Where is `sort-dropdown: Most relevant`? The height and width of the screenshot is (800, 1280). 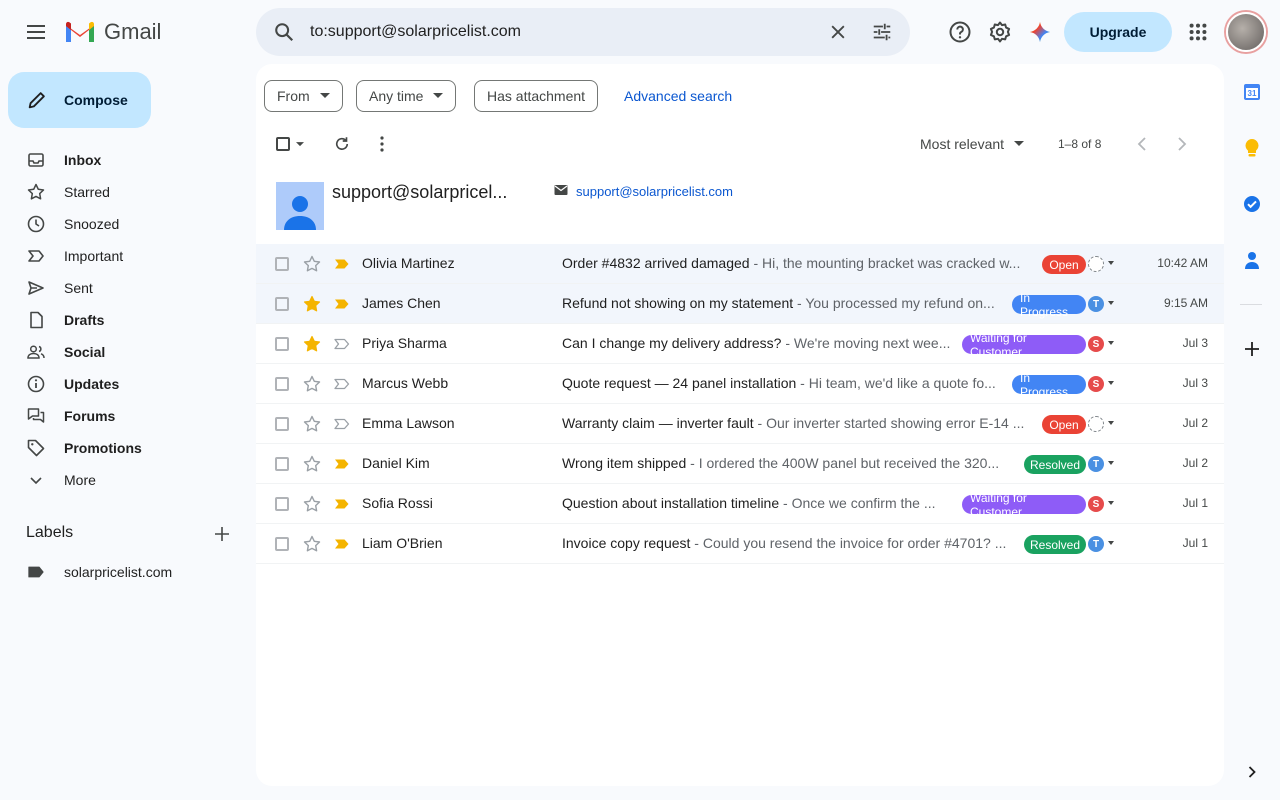
sort-dropdown: Most relevant is located at coordinates (972, 144).